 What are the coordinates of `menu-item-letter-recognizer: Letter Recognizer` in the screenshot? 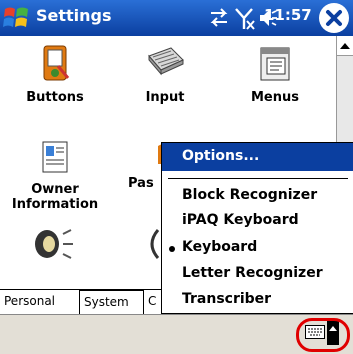 It's located at (252, 273).